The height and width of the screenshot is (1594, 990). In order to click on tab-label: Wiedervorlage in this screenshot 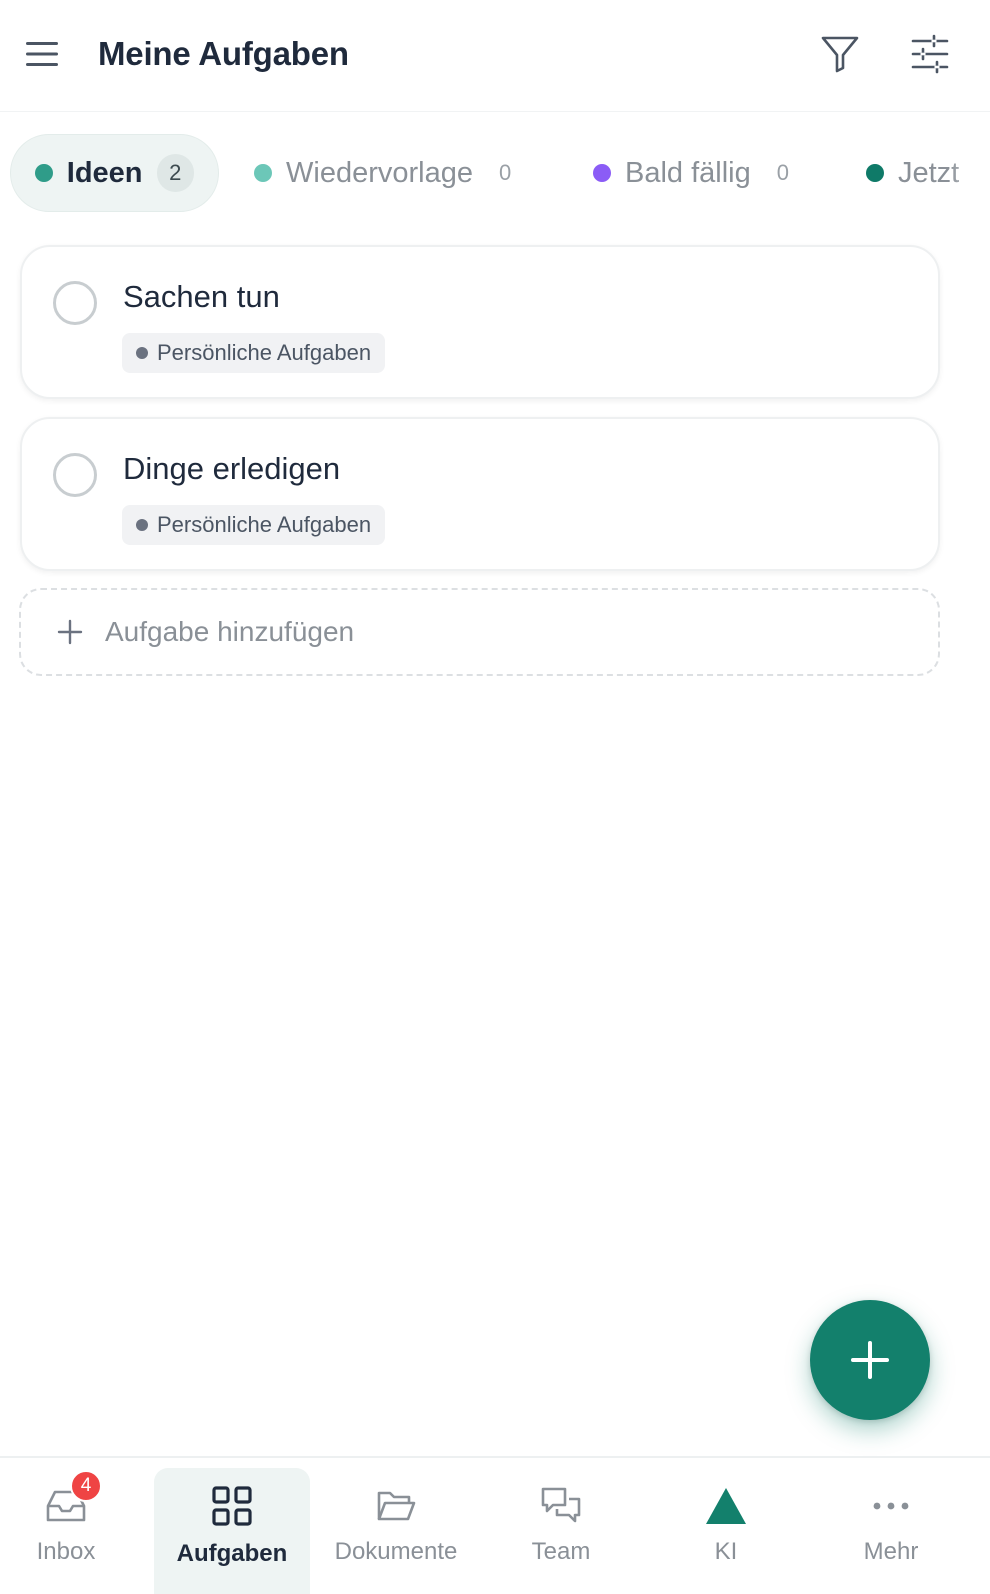, I will do `click(379, 172)`.